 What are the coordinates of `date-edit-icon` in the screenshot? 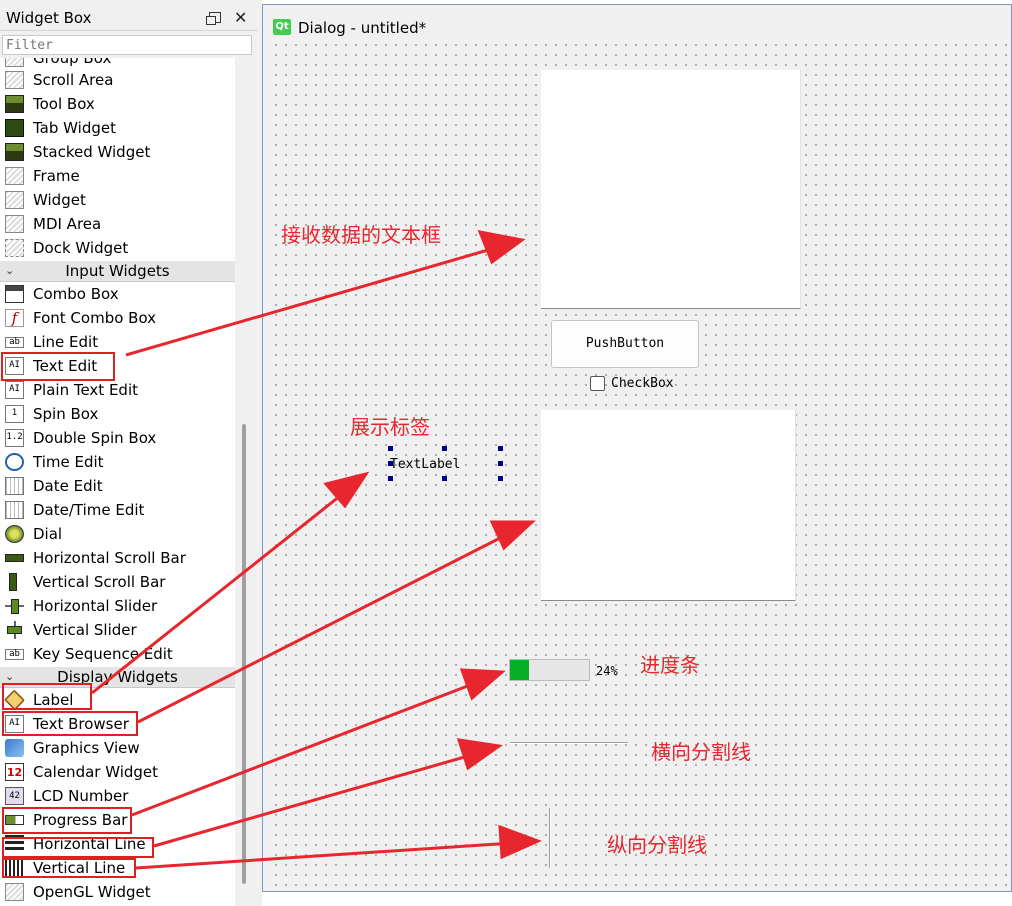 It's located at (14, 486).